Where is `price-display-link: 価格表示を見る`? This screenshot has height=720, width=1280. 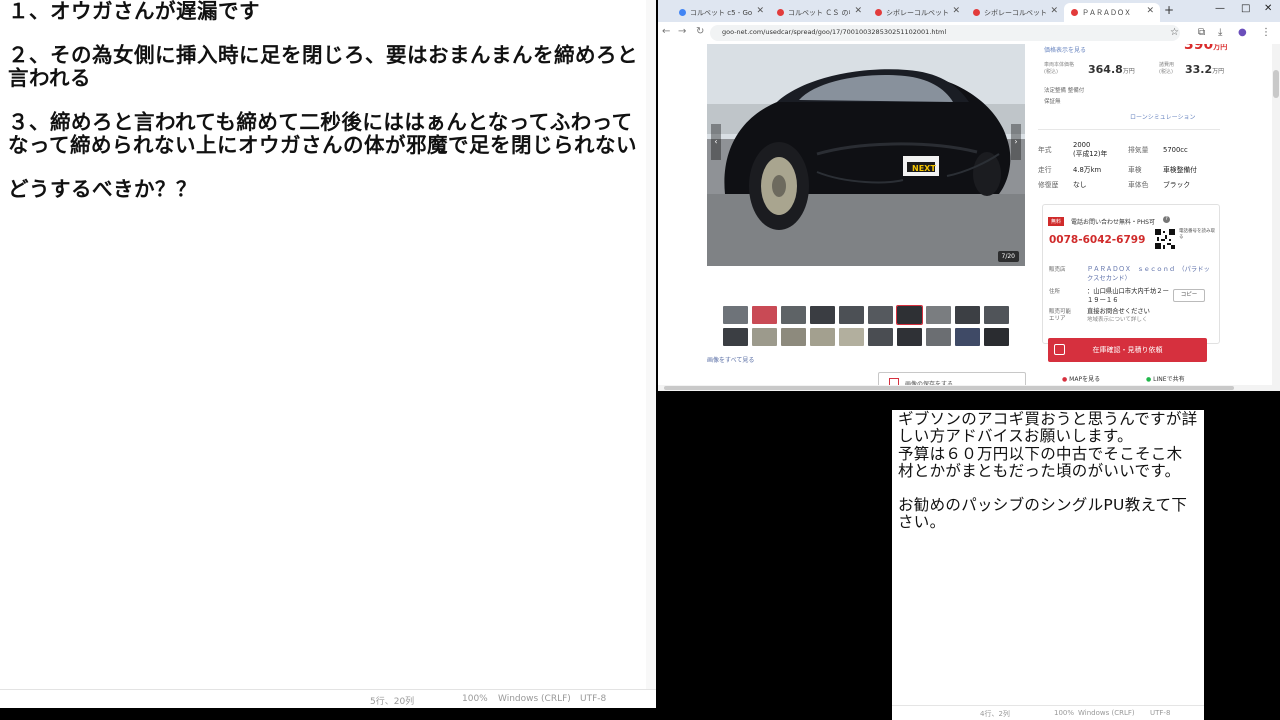 price-display-link: 価格表示を見る is located at coordinates (1065, 49).